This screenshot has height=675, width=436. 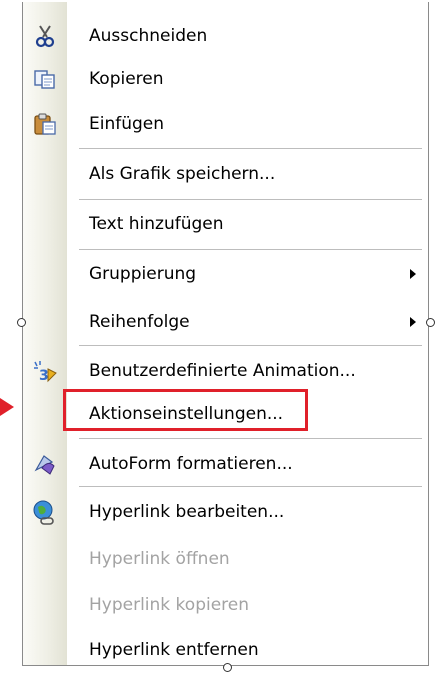 What do you see at coordinates (174, 650) in the screenshot?
I see `menu-item-label: Hyperlink entfernen` at bounding box center [174, 650].